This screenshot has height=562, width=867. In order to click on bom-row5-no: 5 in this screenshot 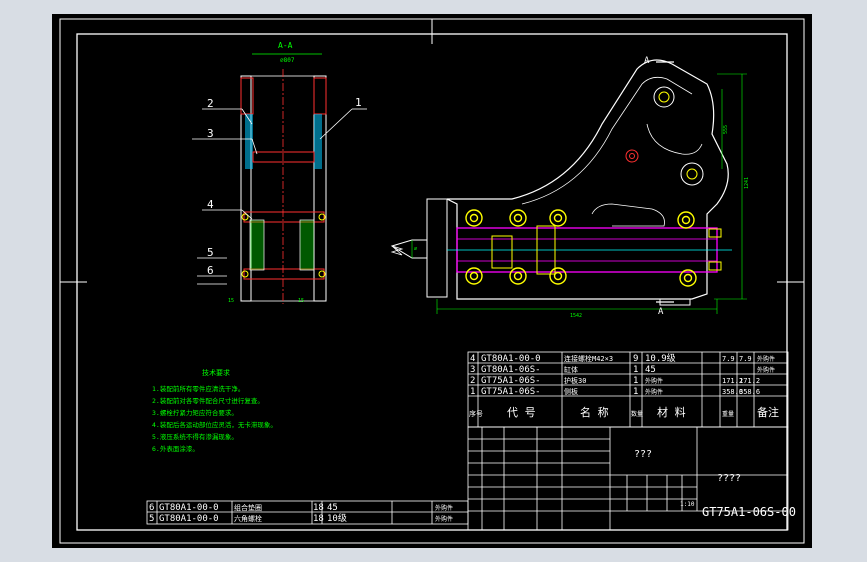, I will do `click(151, 519)`.